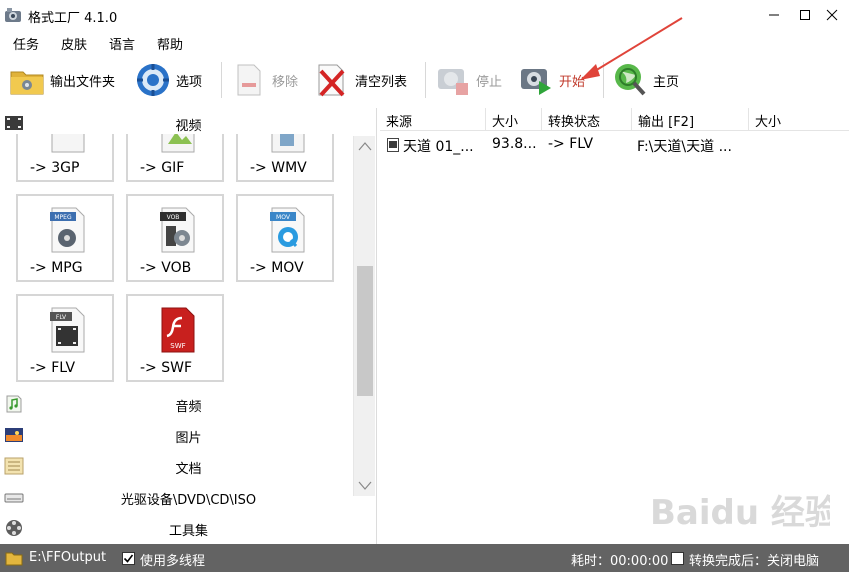 The height and width of the screenshot is (572, 849). Describe the element at coordinates (55, 168) in the screenshot. I see `format-label: -> 3GP` at that location.